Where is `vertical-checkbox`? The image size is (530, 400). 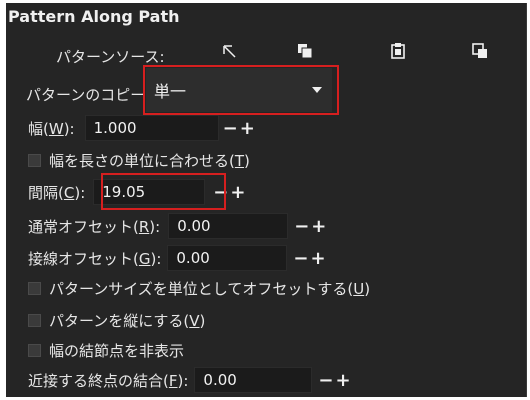 vertical-checkbox is located at coordinates (34, 320).